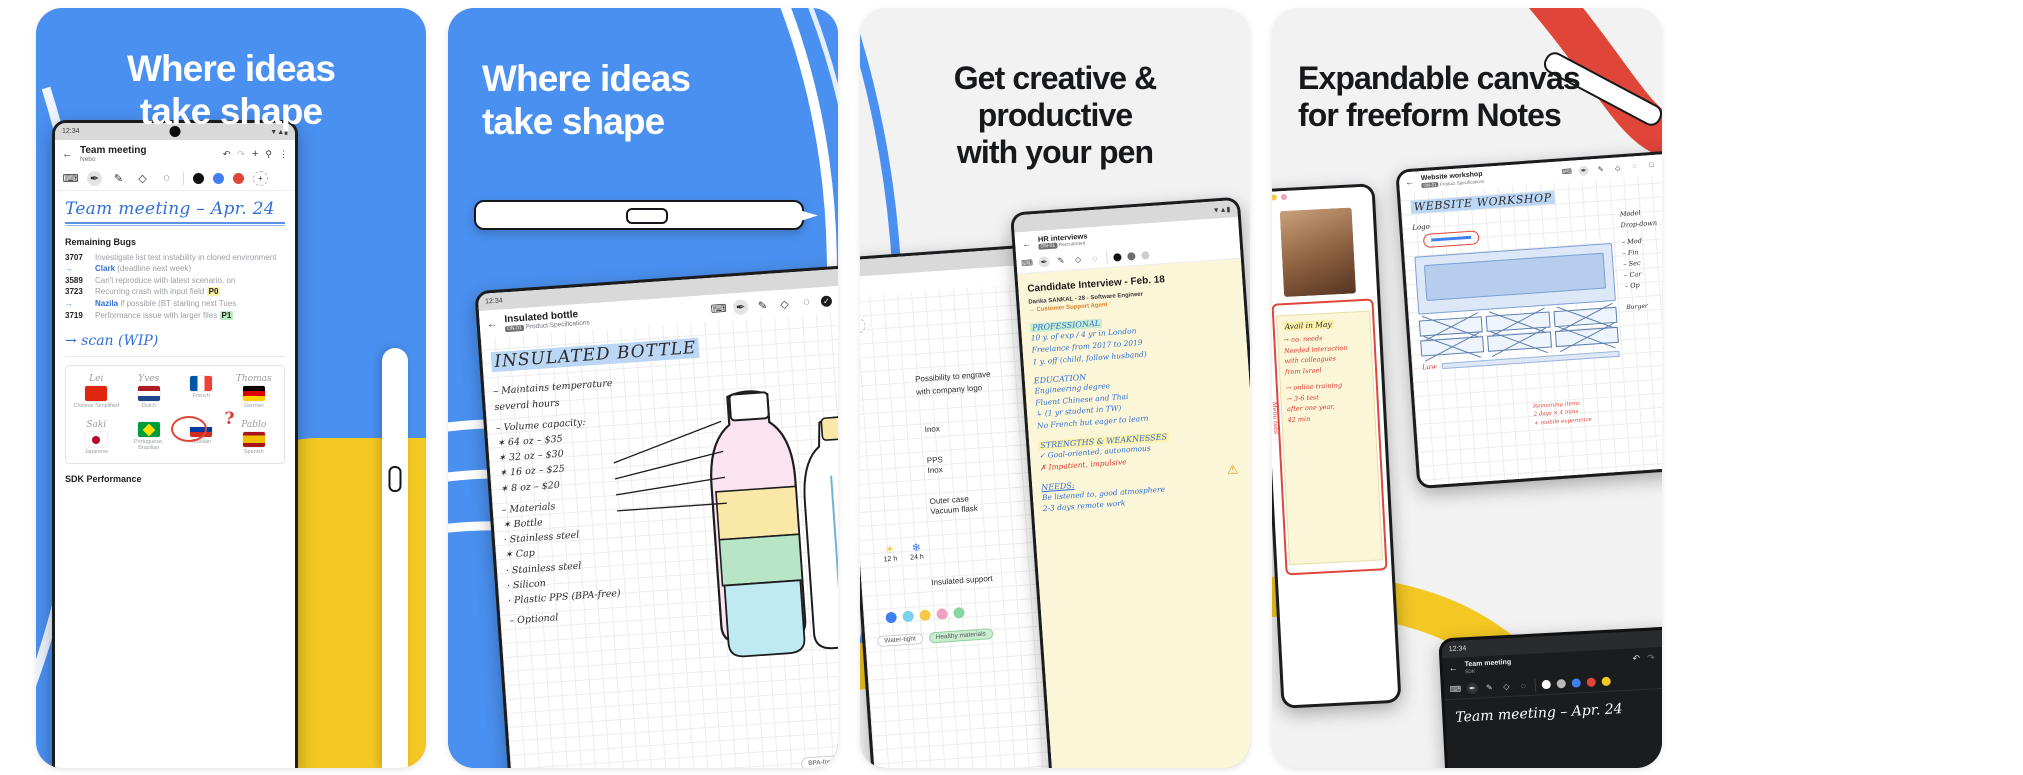 This screenshot has width=2023, height=775. Describe the element at coordinates (1651, 165) in the screenshot. I see `shape-icon: □` at that location.